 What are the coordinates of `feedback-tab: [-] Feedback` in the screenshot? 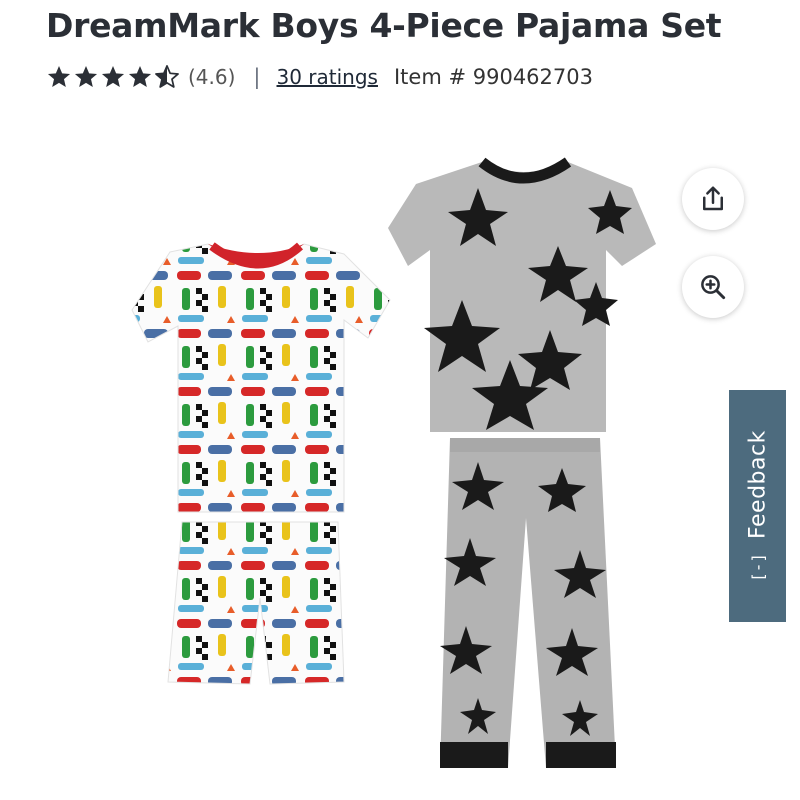 It's located at (757, 506).